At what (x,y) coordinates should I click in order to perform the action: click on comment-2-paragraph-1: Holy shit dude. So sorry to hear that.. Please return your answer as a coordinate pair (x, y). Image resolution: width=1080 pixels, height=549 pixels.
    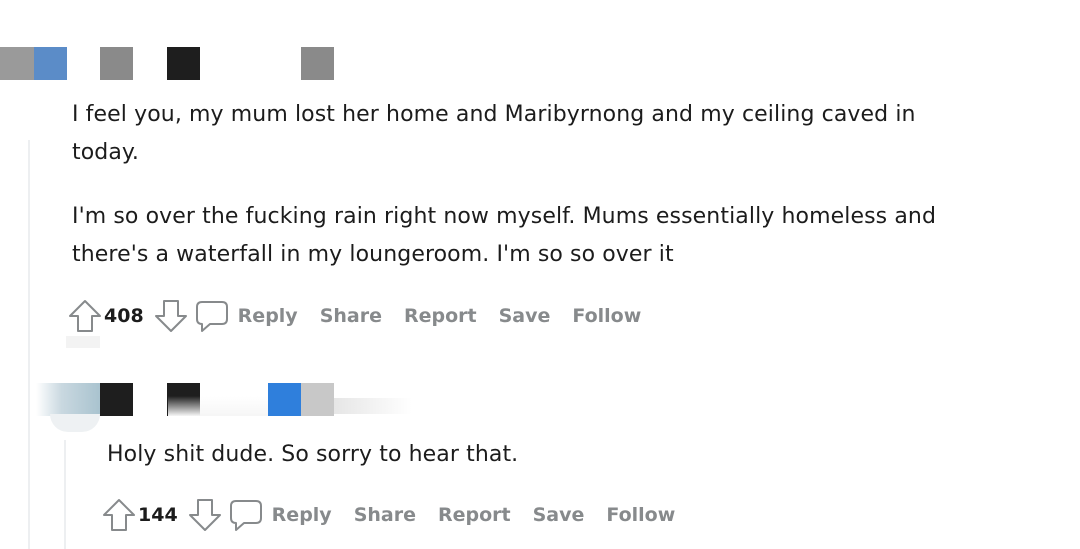
    Looking at the image, I should click on (313, 454).